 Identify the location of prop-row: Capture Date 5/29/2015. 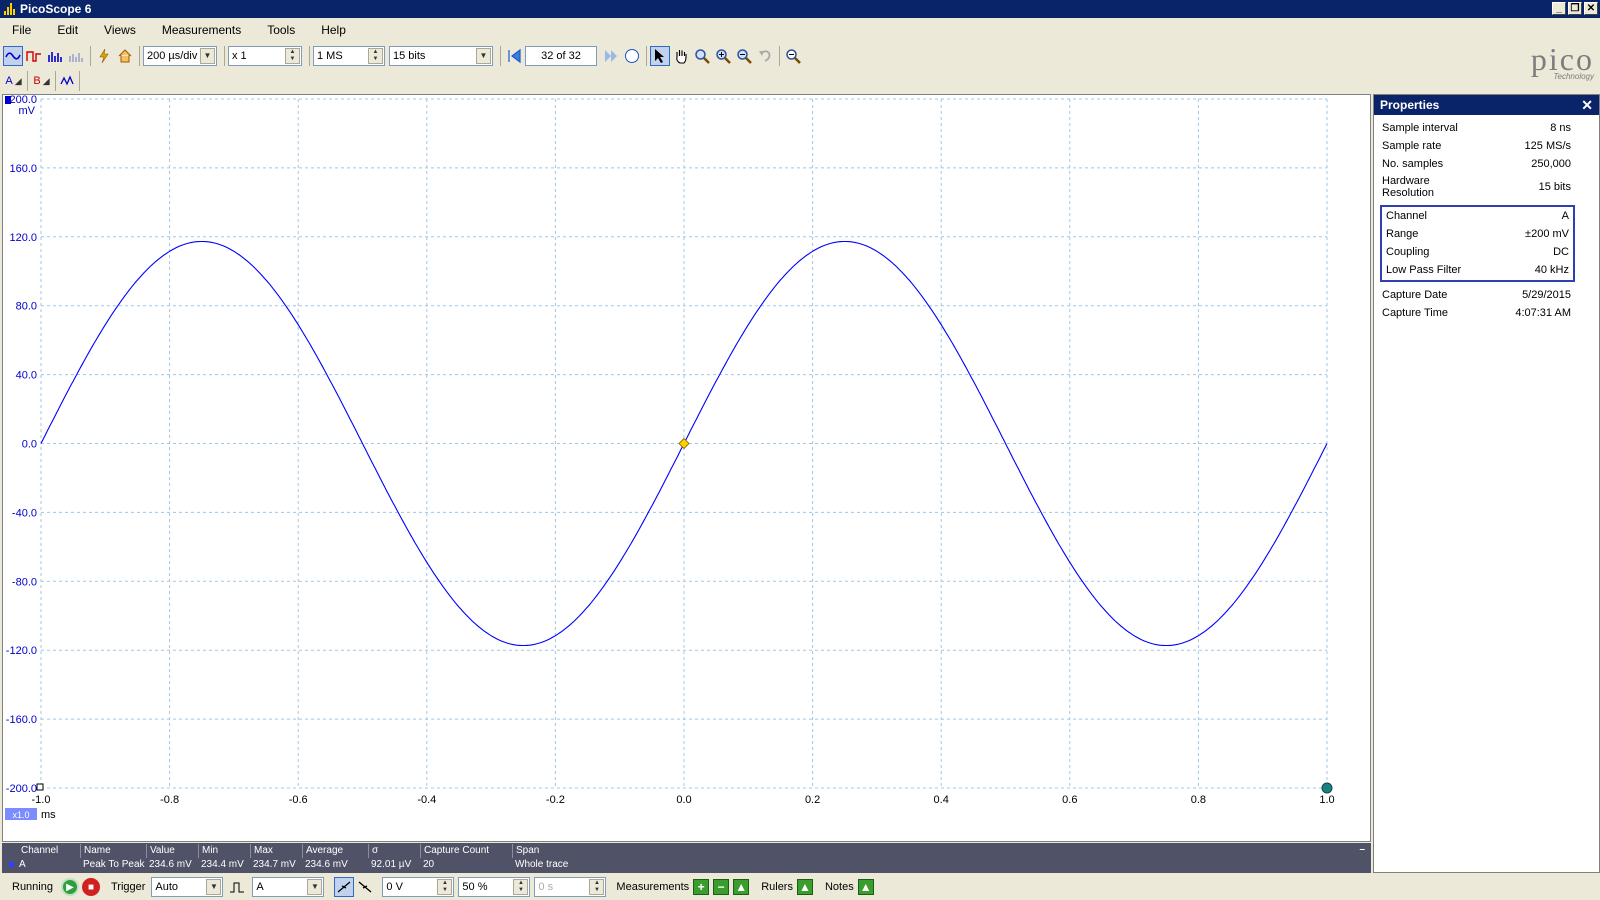
(1486, 295).